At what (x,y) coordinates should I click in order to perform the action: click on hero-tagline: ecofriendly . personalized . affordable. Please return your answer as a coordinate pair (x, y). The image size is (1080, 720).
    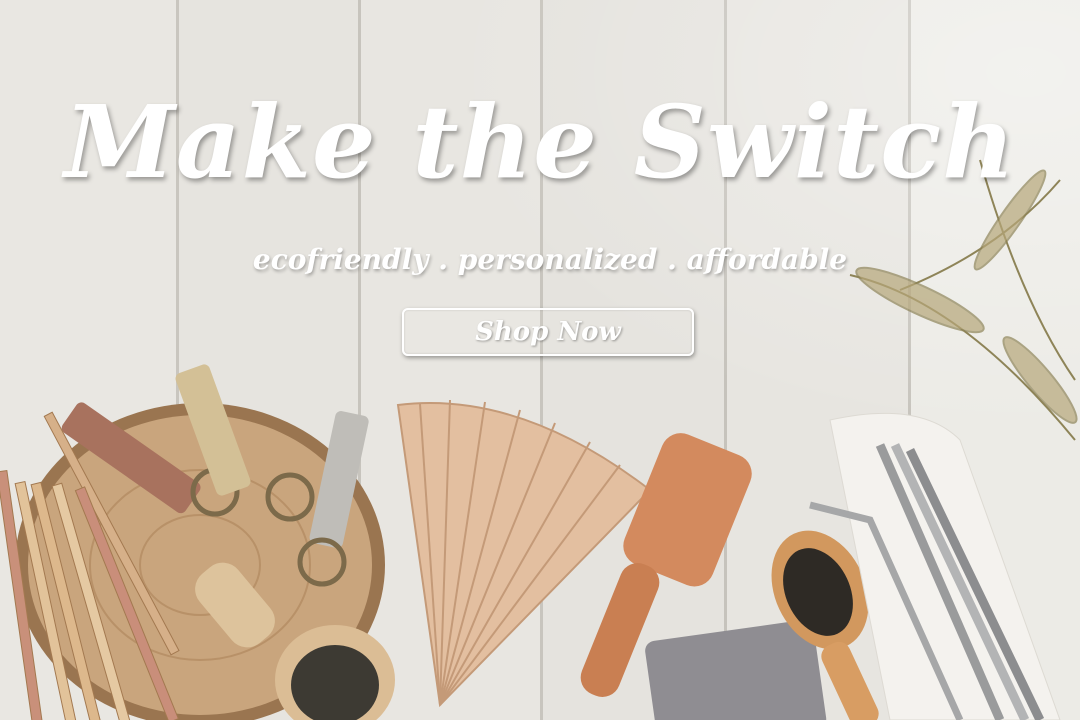
    Looking at the image, I should click on (550, 259).